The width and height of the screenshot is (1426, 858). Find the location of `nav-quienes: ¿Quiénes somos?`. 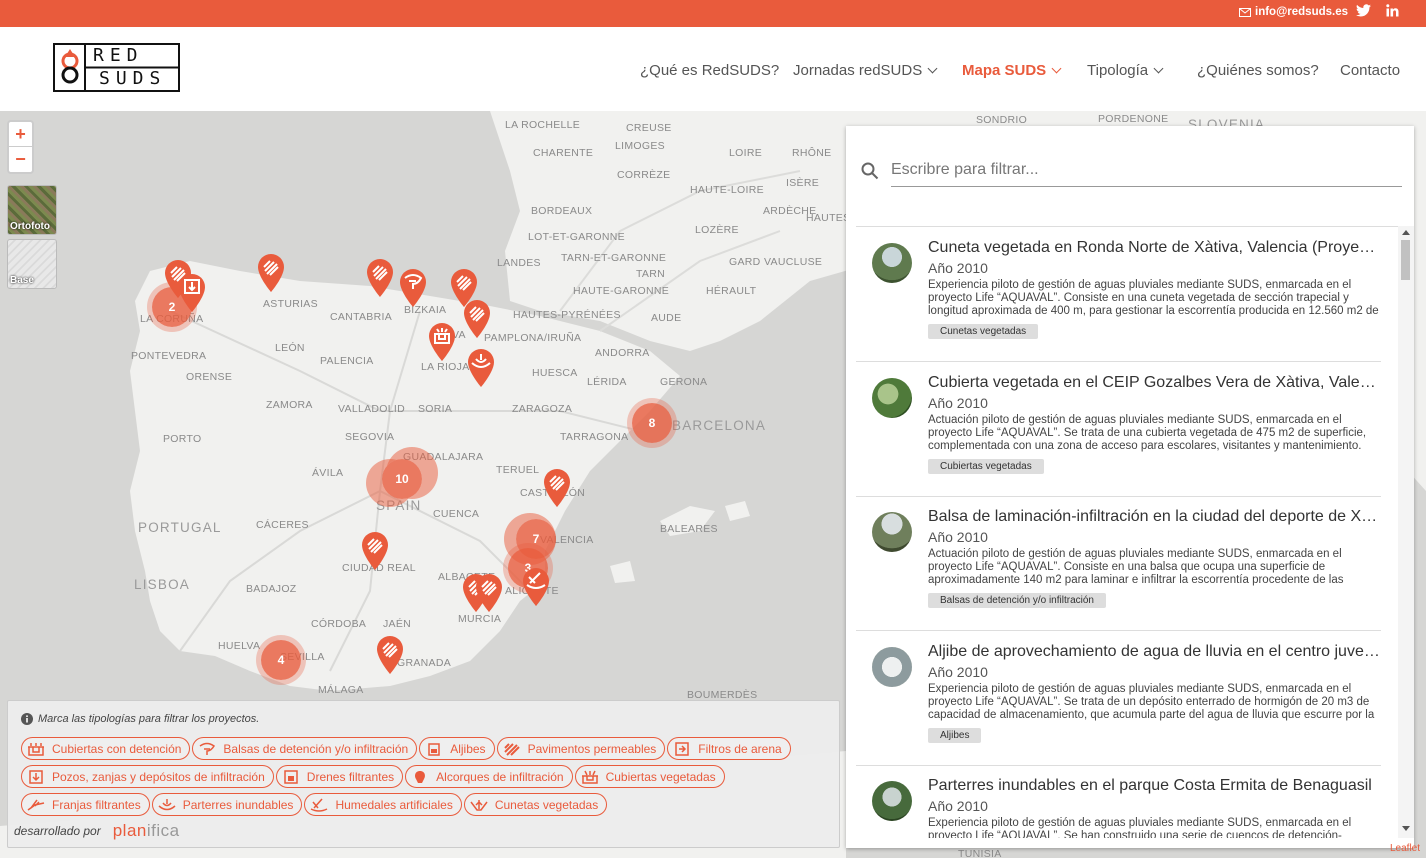

nav-quienes: ¿Quiénes somos? is located at coordinates (1258, 70).